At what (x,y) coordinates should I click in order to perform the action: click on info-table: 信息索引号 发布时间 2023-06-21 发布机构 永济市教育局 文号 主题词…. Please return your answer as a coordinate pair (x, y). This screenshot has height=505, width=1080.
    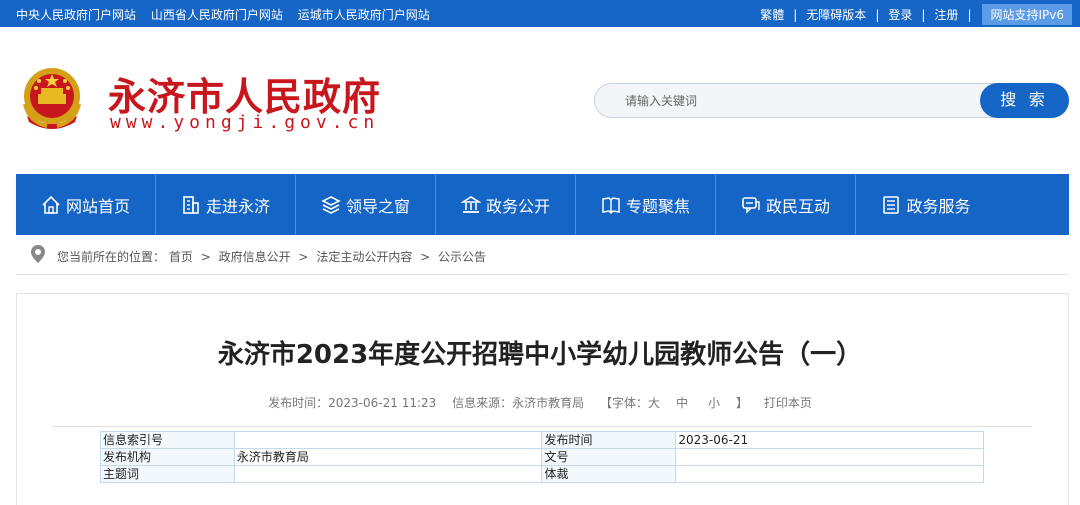
    Looking at the image, I should click on (542, 457).